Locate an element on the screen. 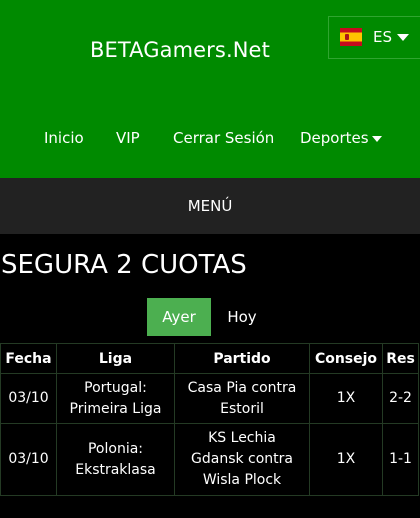 The image size is (420, 518). tab-hoy: Hoy is located at coordinates (242, 317).